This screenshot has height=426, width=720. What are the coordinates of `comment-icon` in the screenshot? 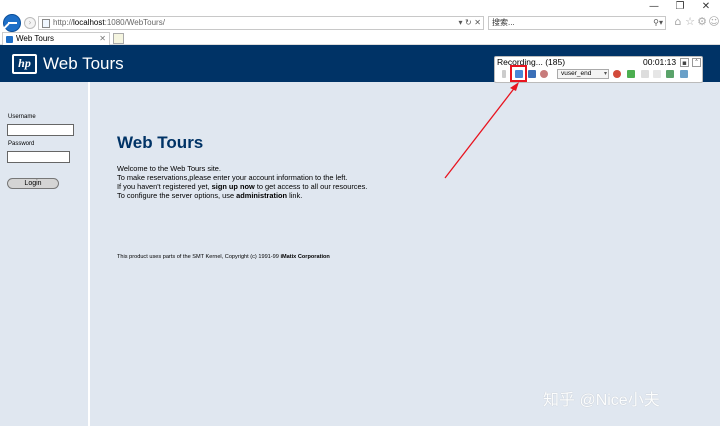 It's located at (657, 74).